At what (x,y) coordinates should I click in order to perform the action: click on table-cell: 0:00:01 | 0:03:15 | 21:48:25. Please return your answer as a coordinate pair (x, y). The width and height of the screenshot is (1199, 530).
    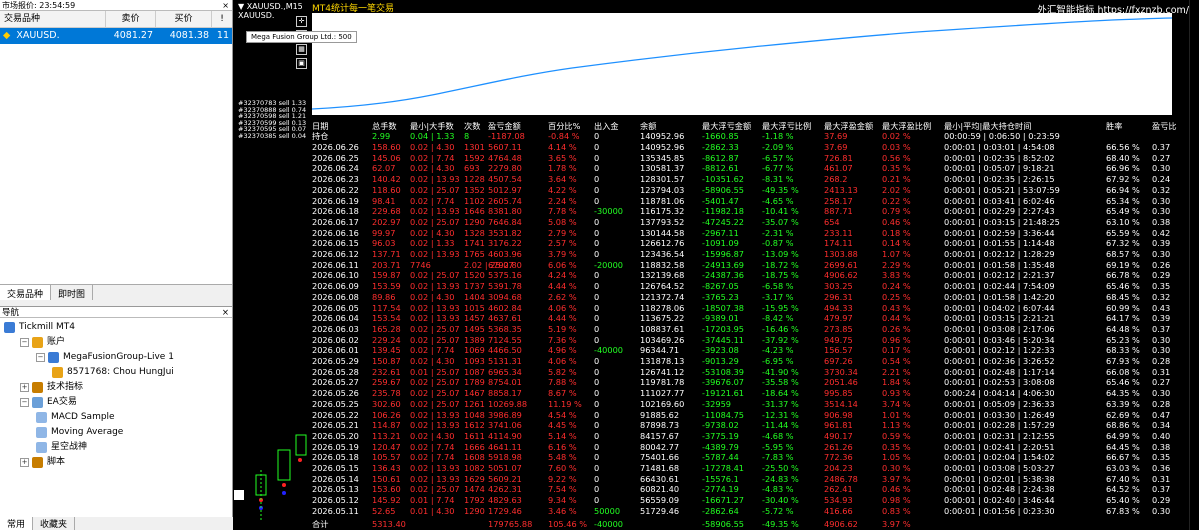
    Looking at the image, I should click on (1002, 221).